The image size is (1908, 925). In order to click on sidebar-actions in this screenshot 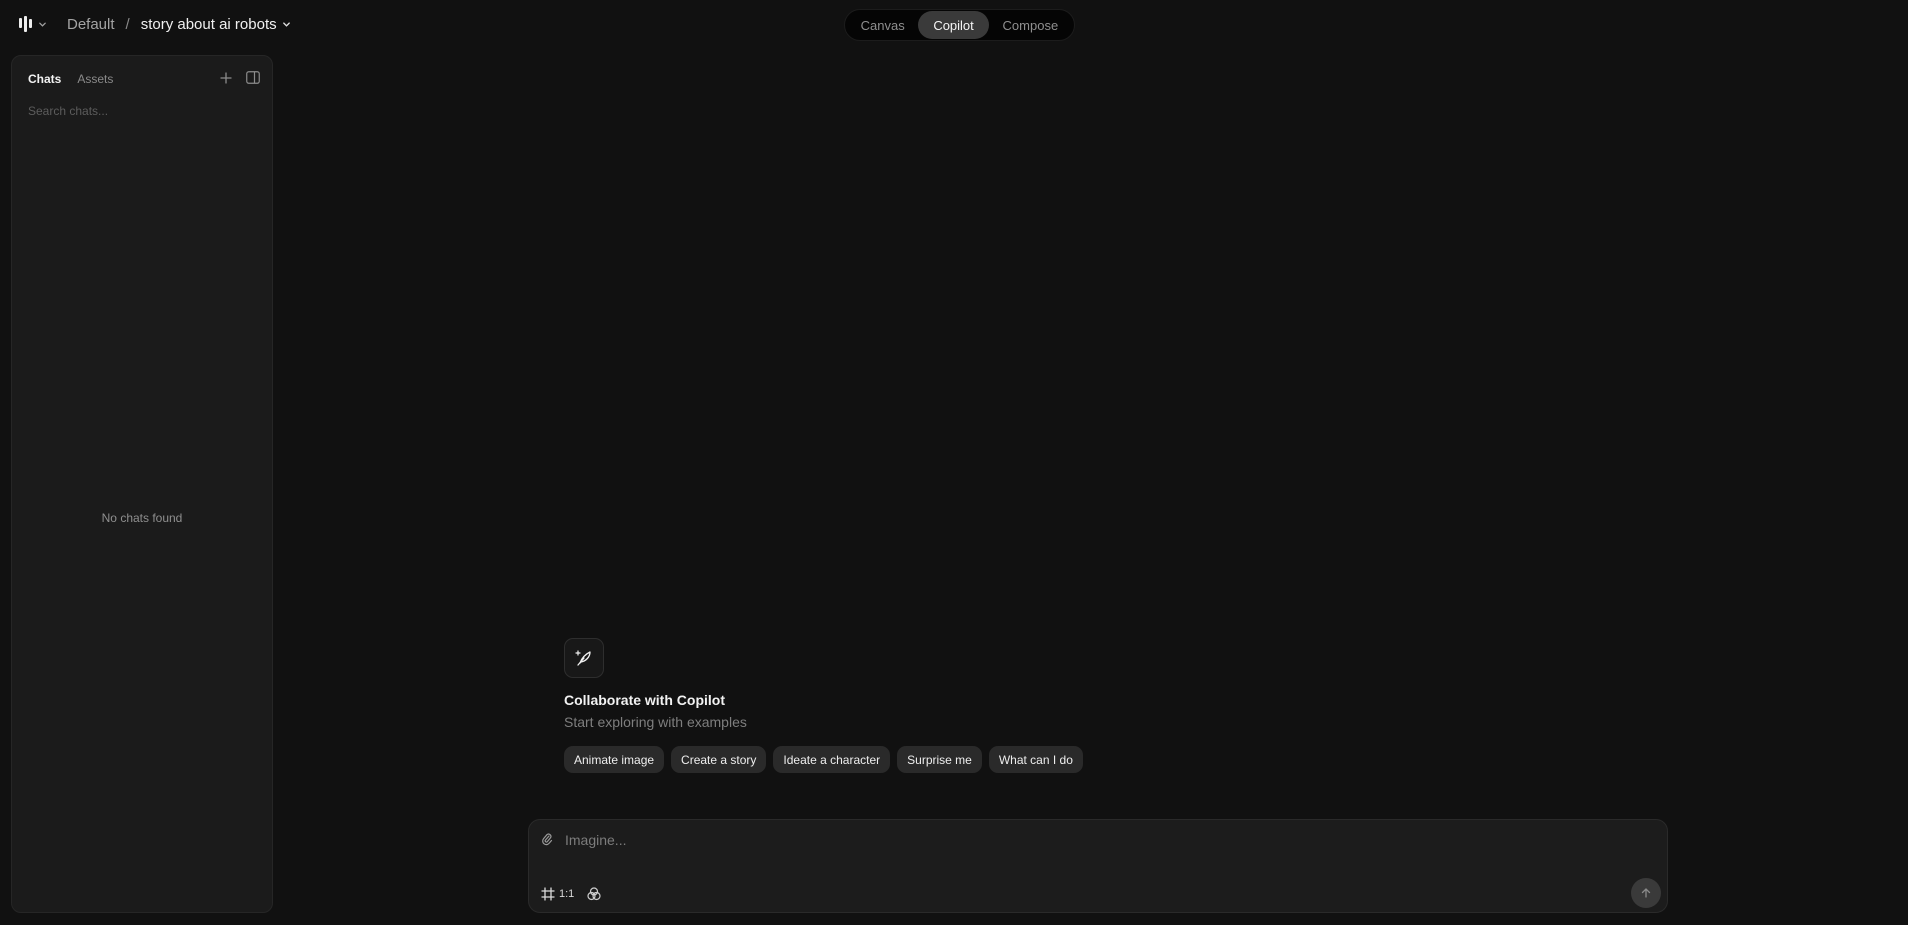, I will do `click(240, 80)`.